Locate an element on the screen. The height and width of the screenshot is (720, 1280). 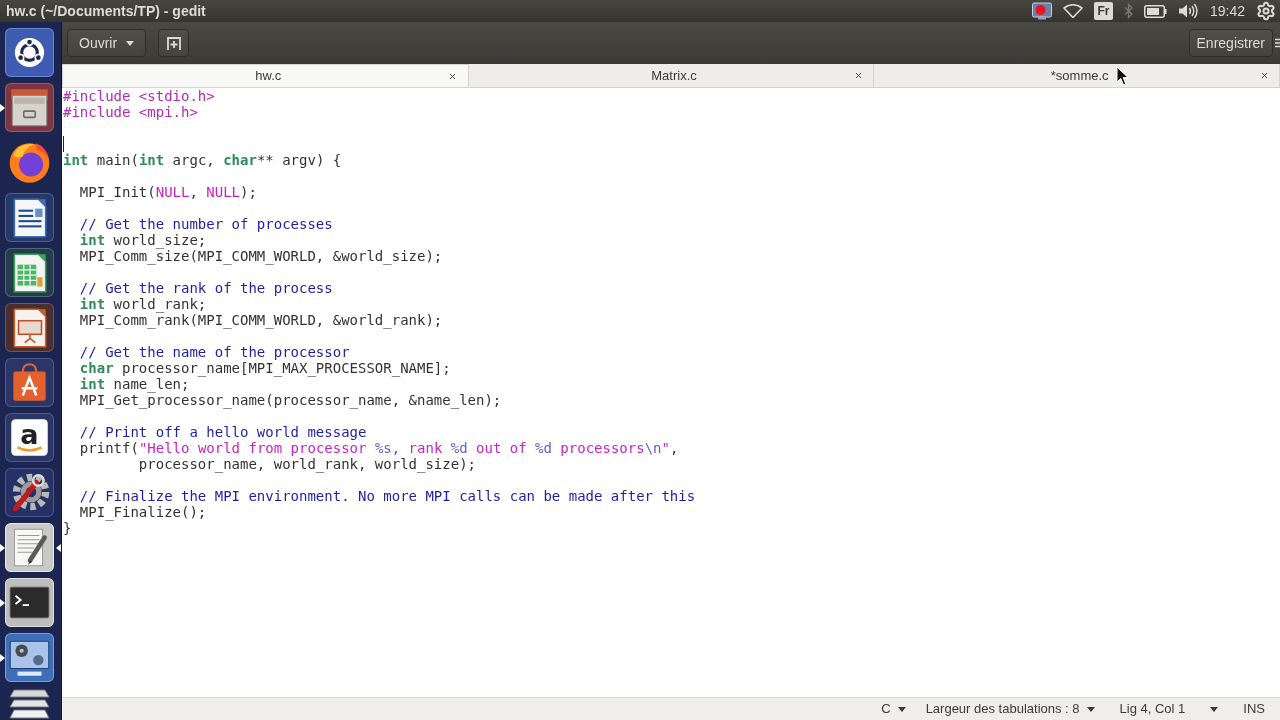
presentation-icon is located at coordinates (29, 327).